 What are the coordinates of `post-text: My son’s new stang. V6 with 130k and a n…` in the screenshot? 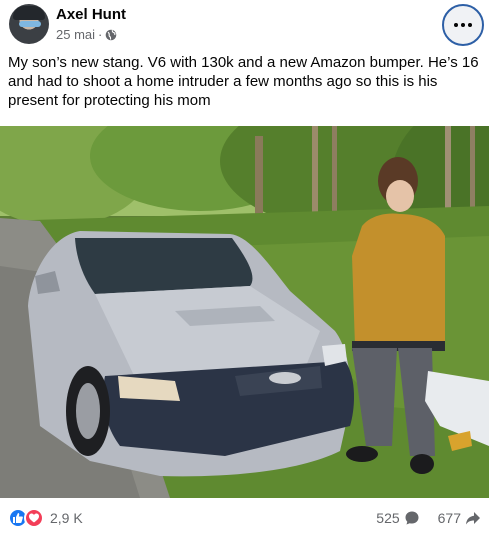 It's located at (243, 81).